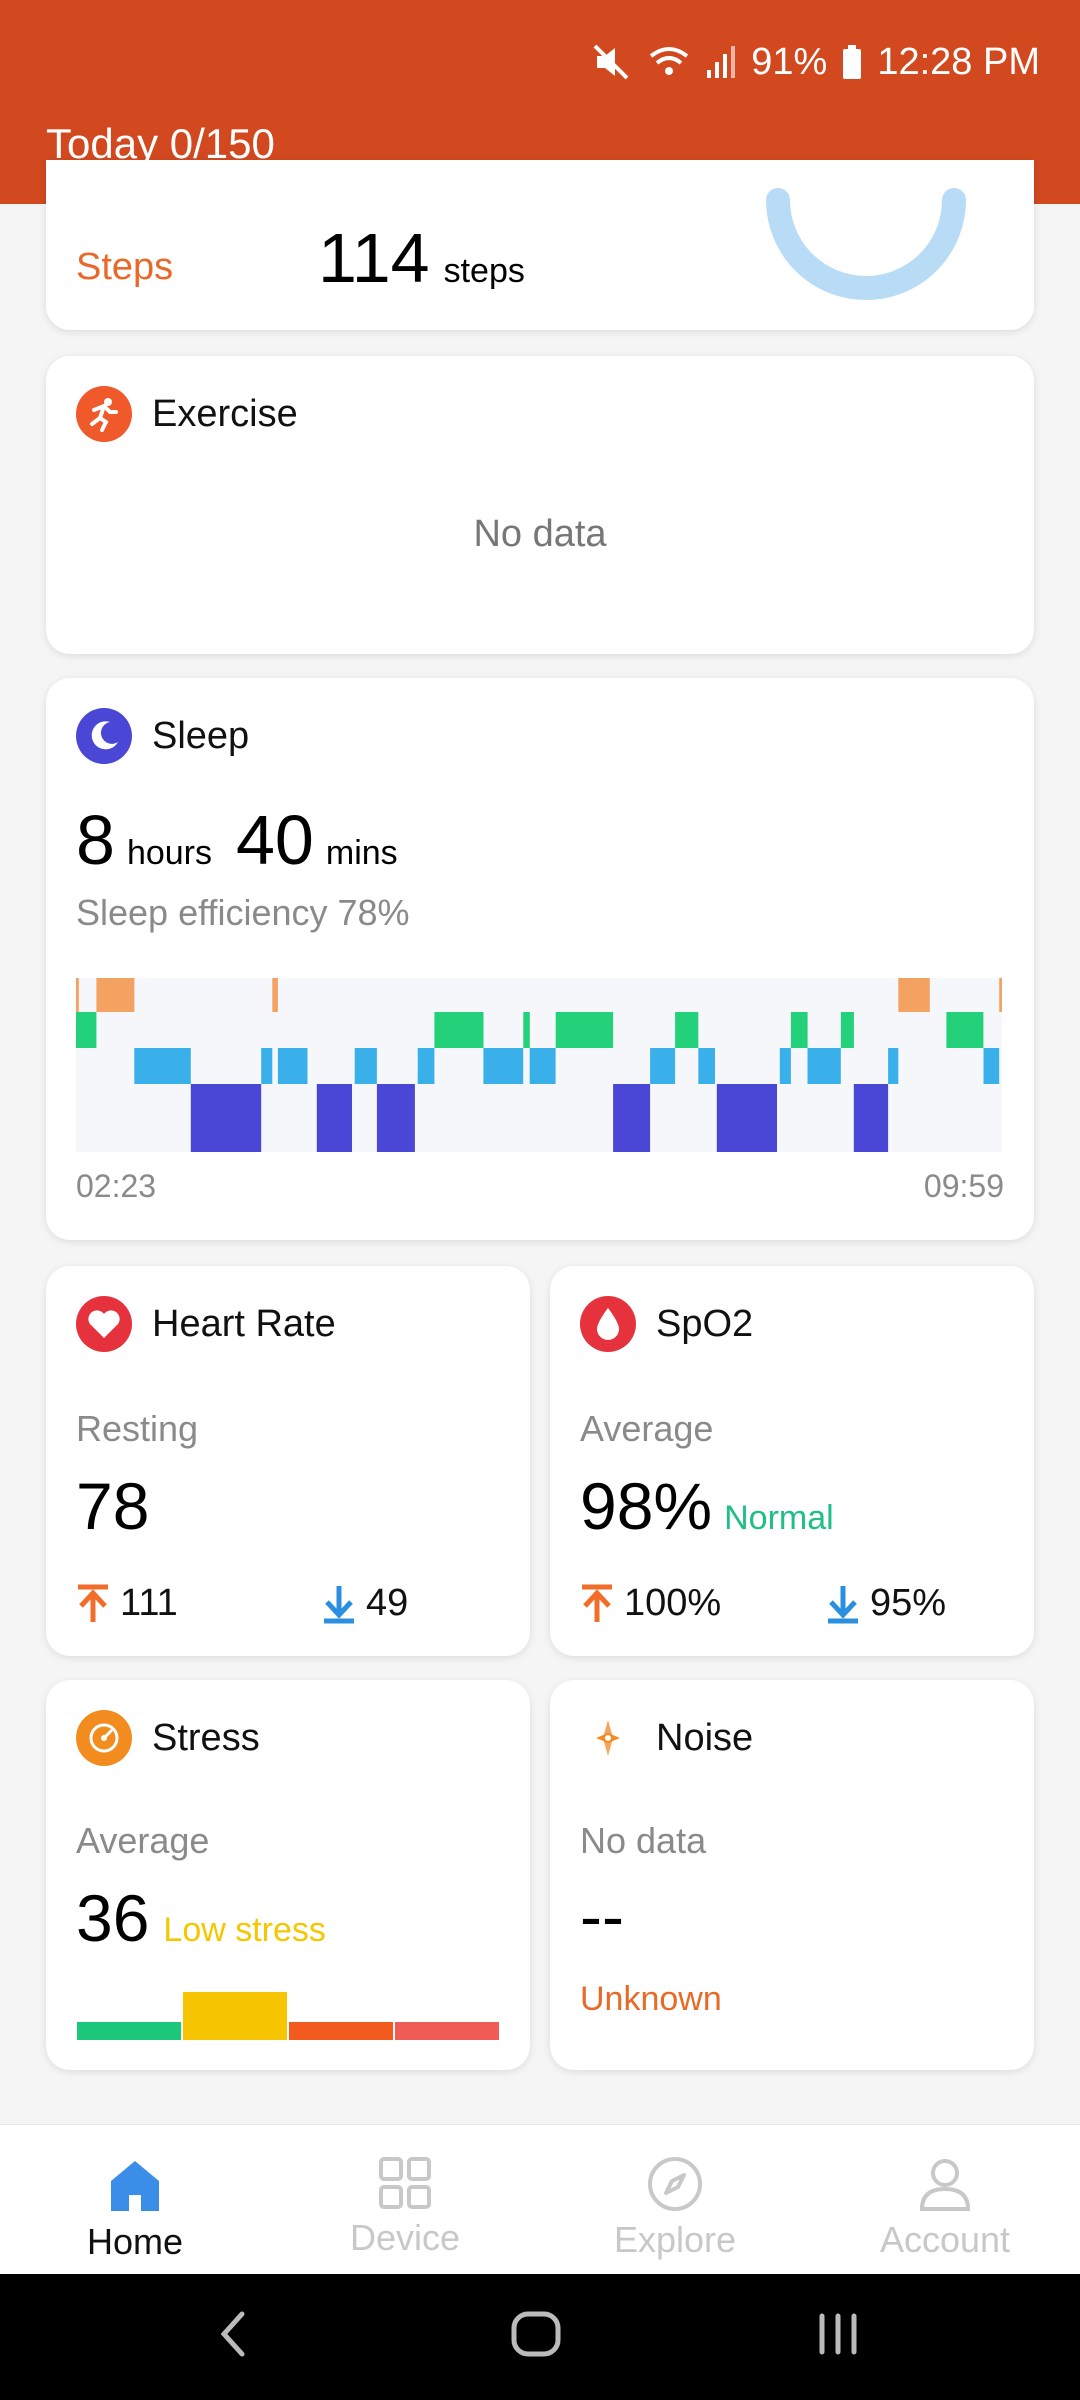 Image resolution: width=1080 pixels, height=2400 pixels. What do you see at coordinates (789, 61) in the screenshot?
I see `battery-percent: 91%` at bounding box center [789, 61].